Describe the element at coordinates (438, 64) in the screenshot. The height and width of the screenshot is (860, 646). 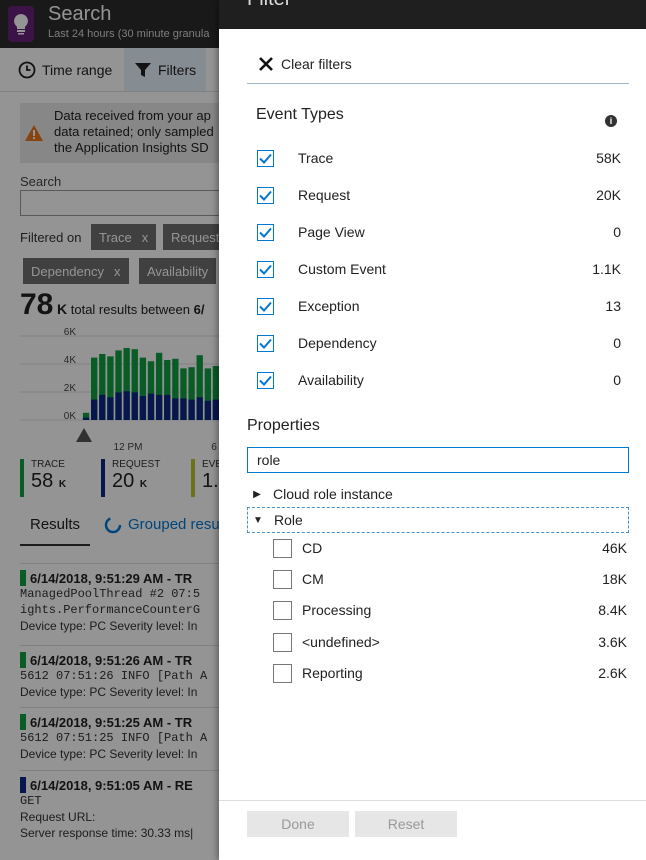
I see `clear-filters-button: Clear filters` at that location.